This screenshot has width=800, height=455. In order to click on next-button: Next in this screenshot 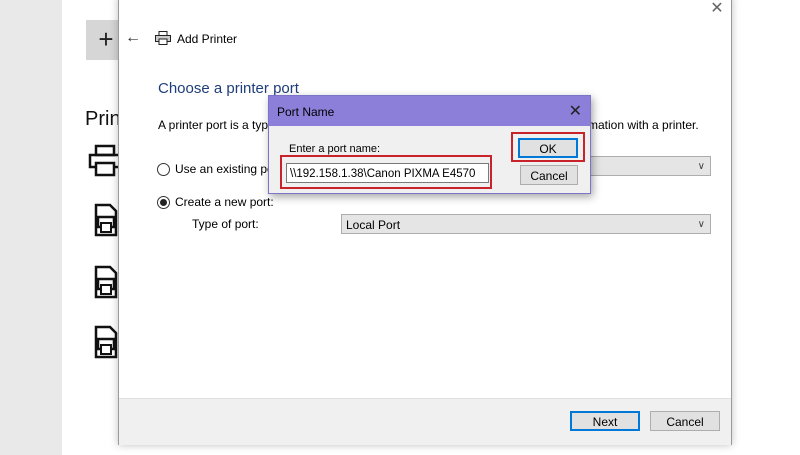, I will do `click(605, 421)`.